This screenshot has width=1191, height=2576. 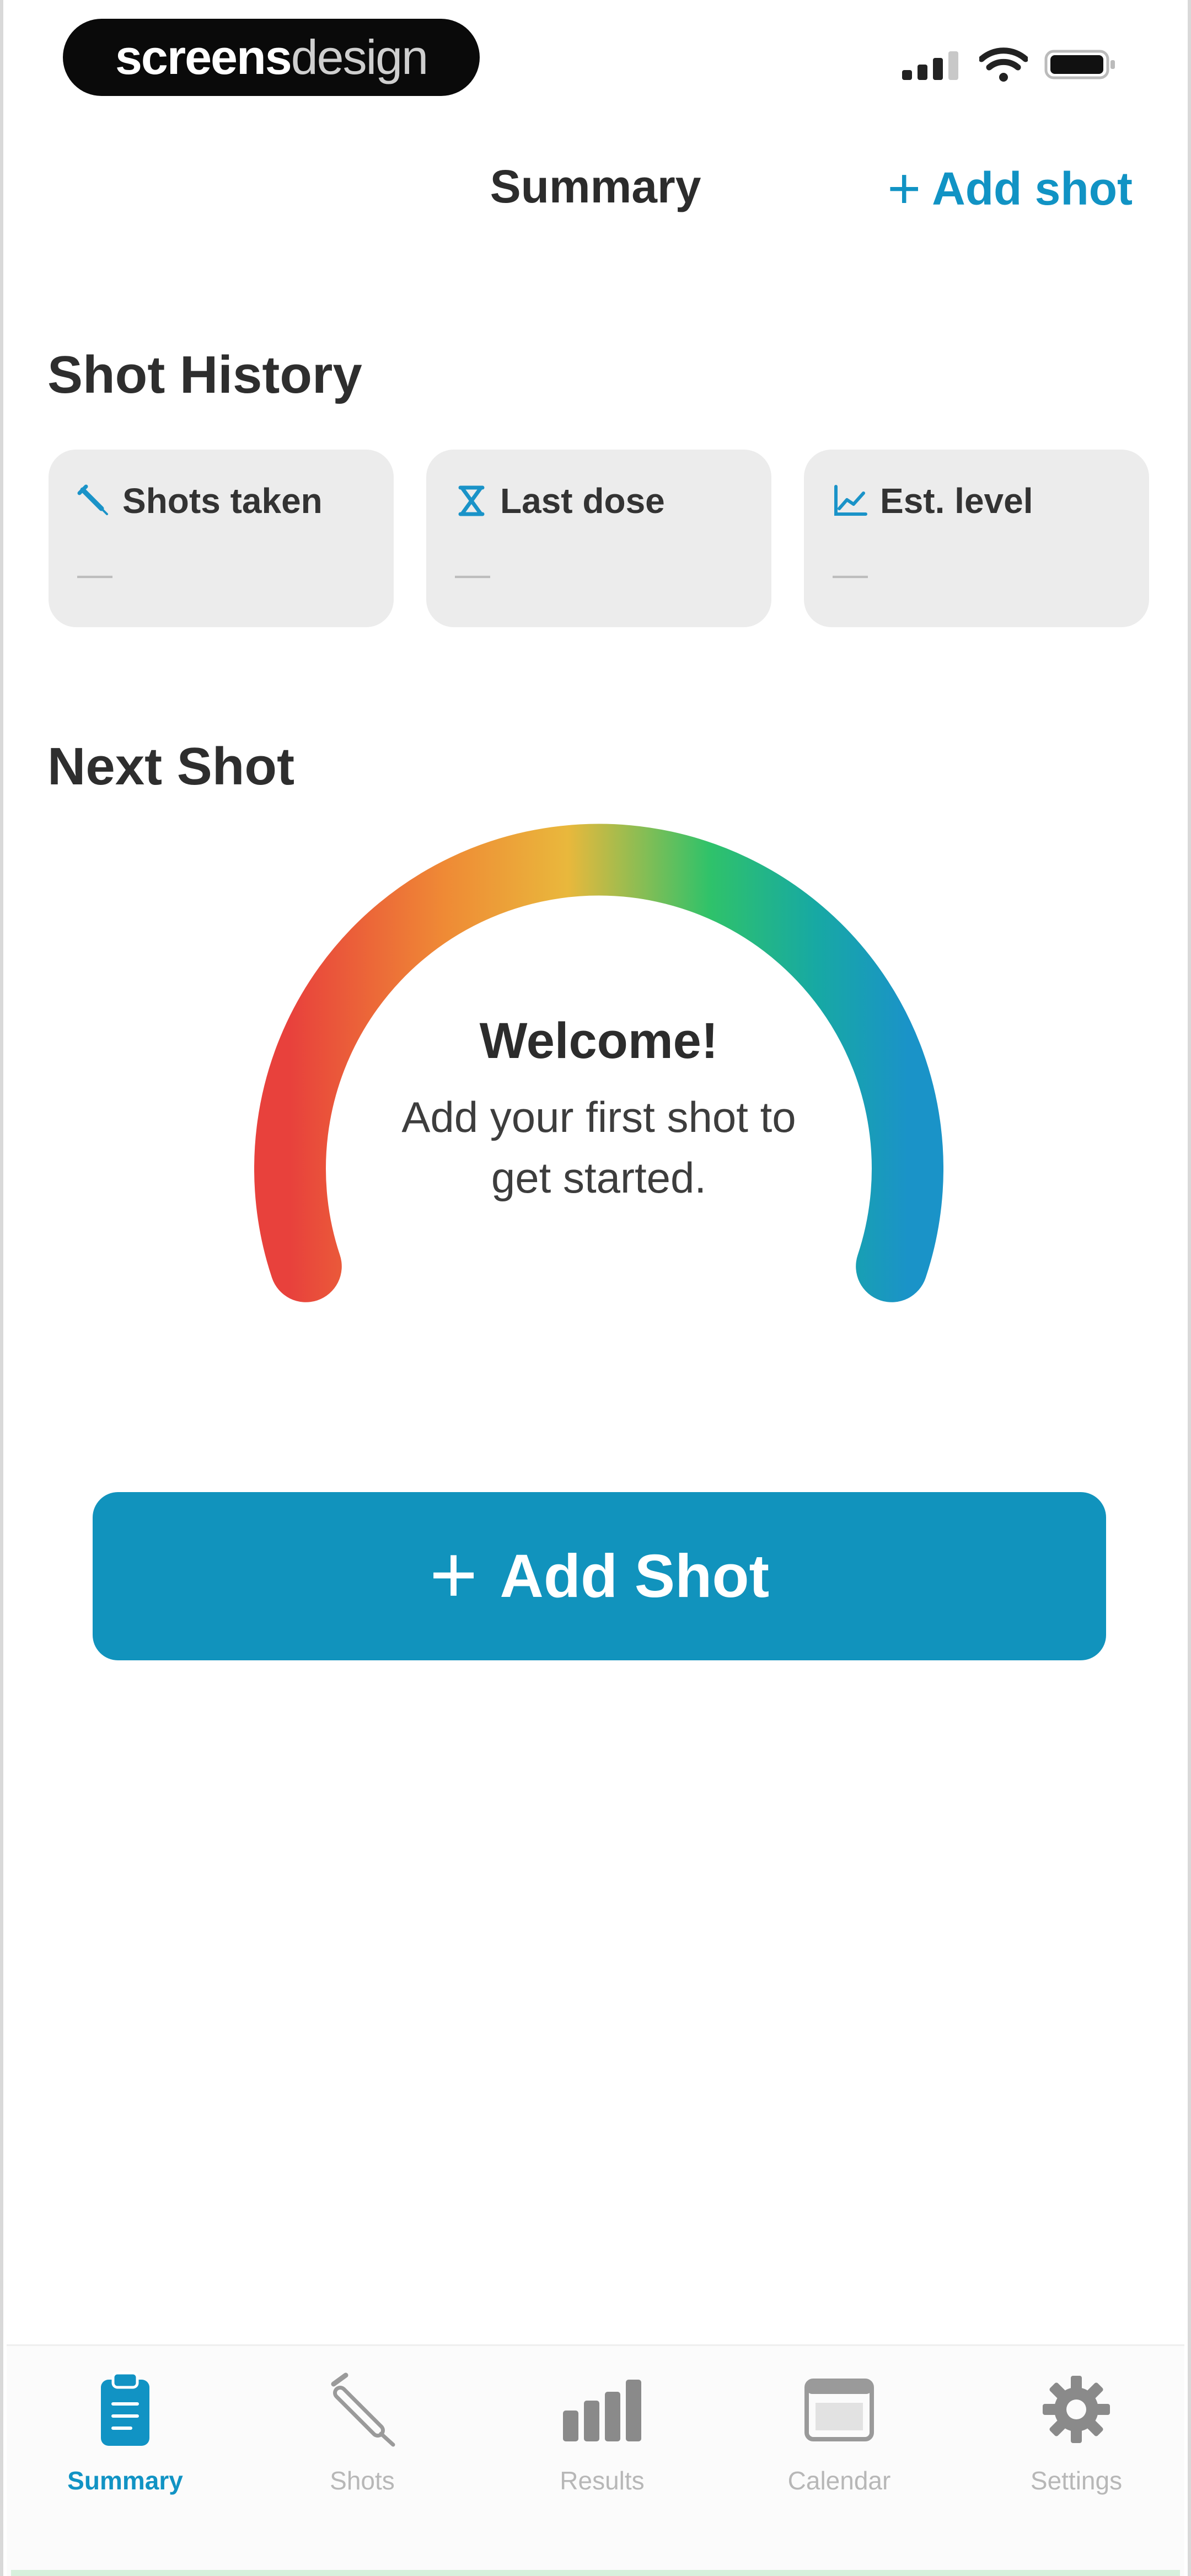 I want to click on shots-taken-card: Shots taken —, so click(x=221, y=538).